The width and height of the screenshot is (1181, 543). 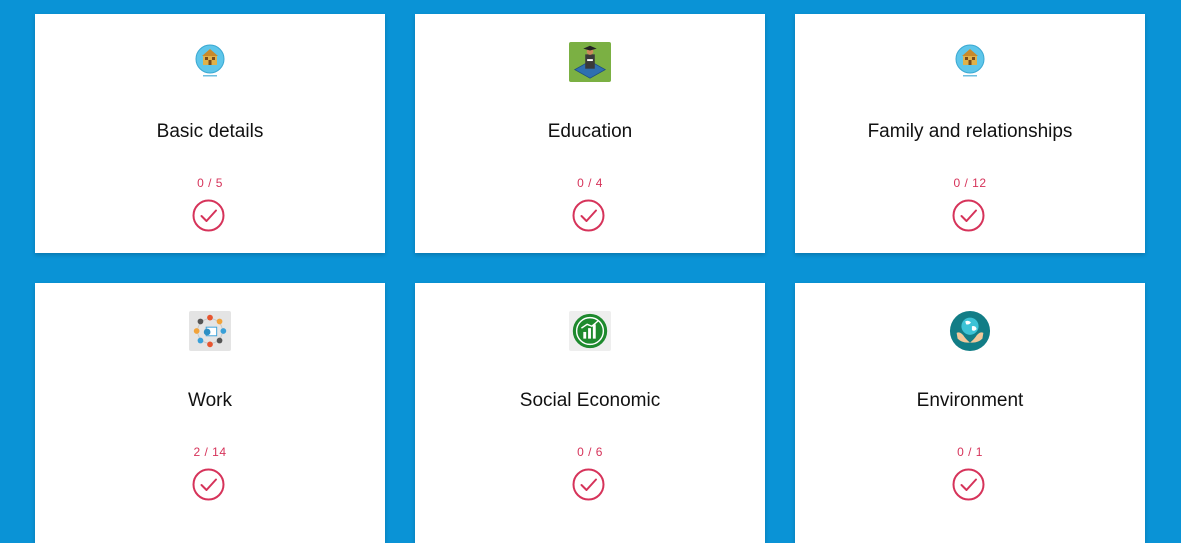 What do you see at coordinates (210, 183) in the screenshot?
I see `progress-count: 0 / 5` at bounding box center [210, 183].